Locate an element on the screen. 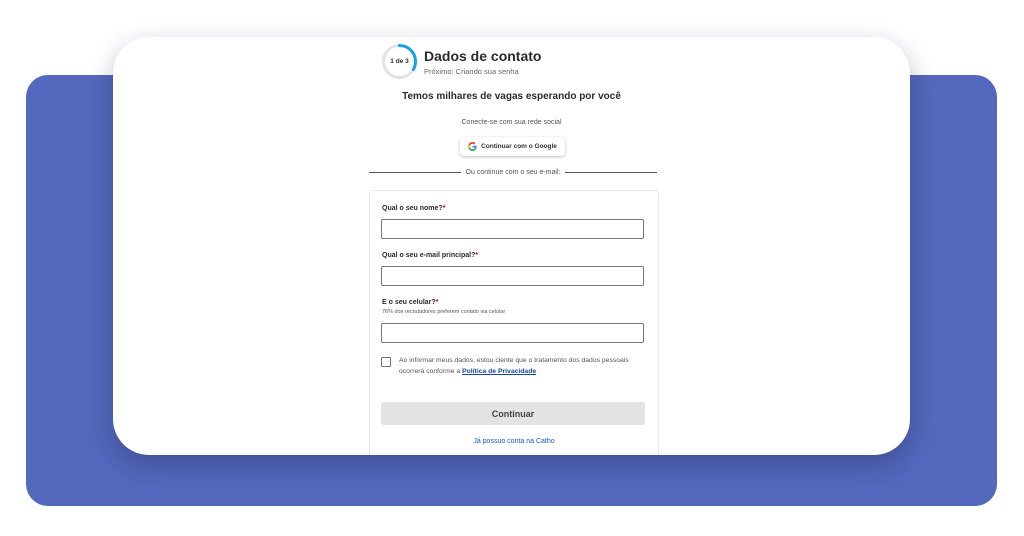  step-progress-ring: 1 de 3 is located at coordinates (399, 61).